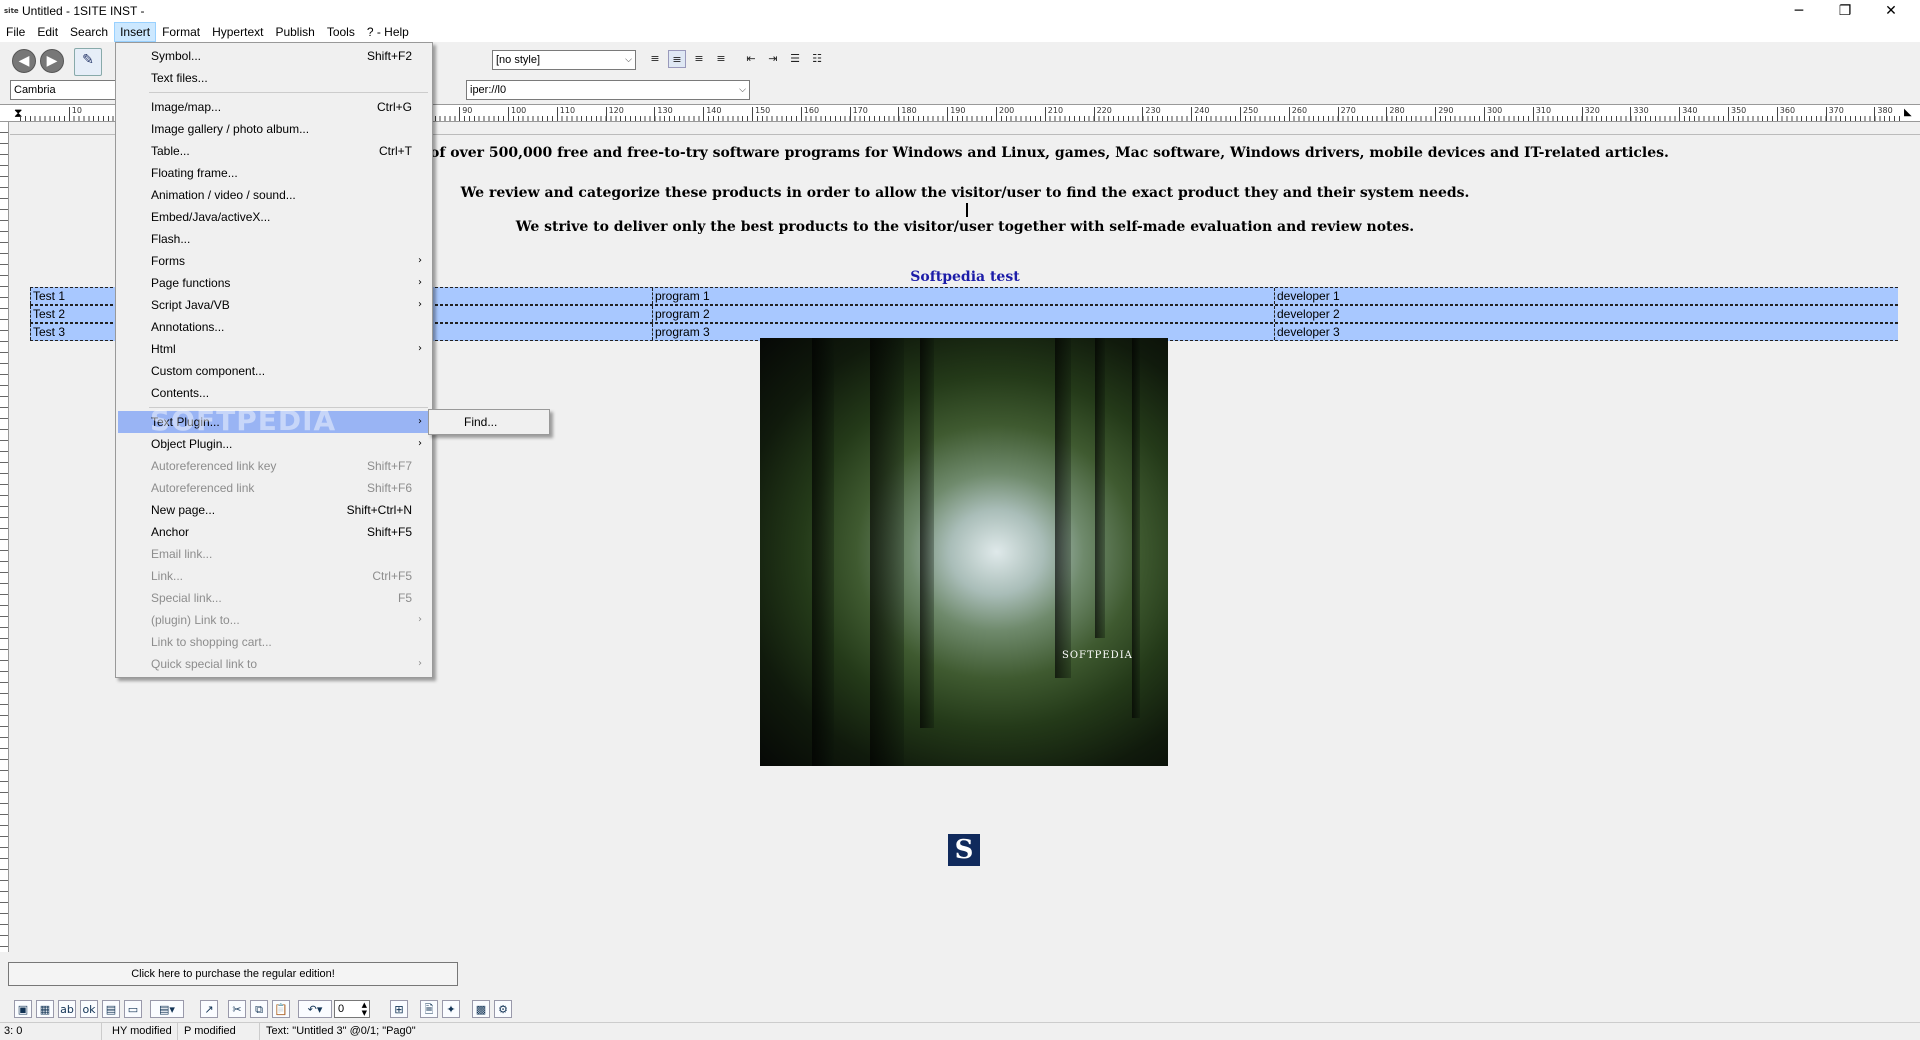 The height and width of the screenshot is (1040, 1920). I want to click on insert-film-icon: ▤, so click(111, 1009).